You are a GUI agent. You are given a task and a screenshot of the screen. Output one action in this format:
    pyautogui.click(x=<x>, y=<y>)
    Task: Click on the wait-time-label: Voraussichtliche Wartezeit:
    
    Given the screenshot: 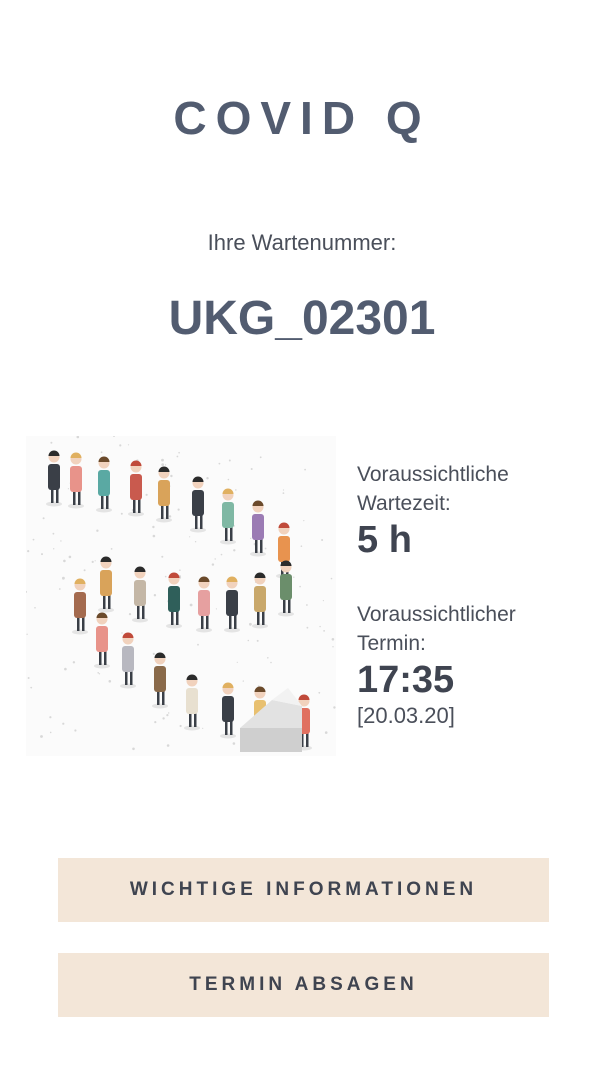 What is the action you would take?
    pyautogui.click(x=433, y=489)
    